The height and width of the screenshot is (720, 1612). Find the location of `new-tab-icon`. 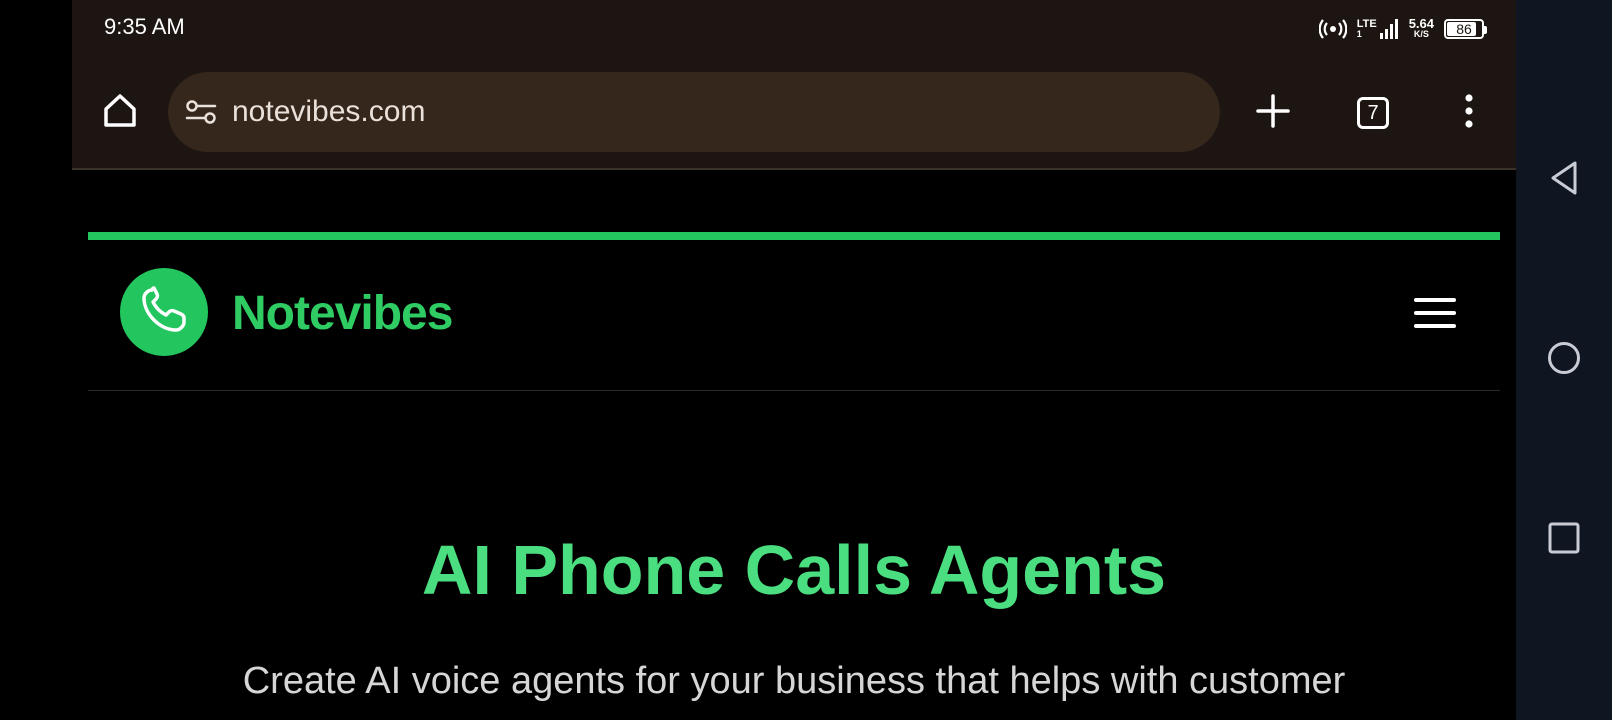

new-tab-icon is located at coordinates (1273, 113).